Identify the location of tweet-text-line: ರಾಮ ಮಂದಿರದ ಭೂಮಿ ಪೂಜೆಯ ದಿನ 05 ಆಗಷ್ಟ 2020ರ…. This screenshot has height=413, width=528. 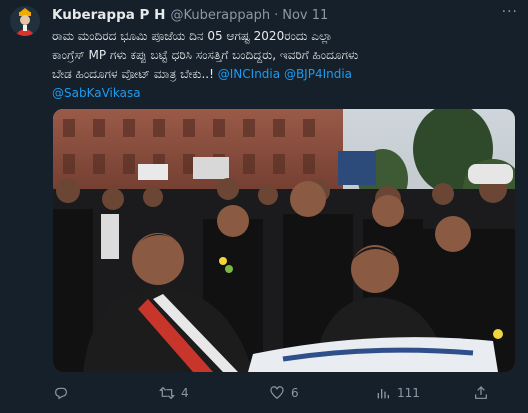
(192, 36).